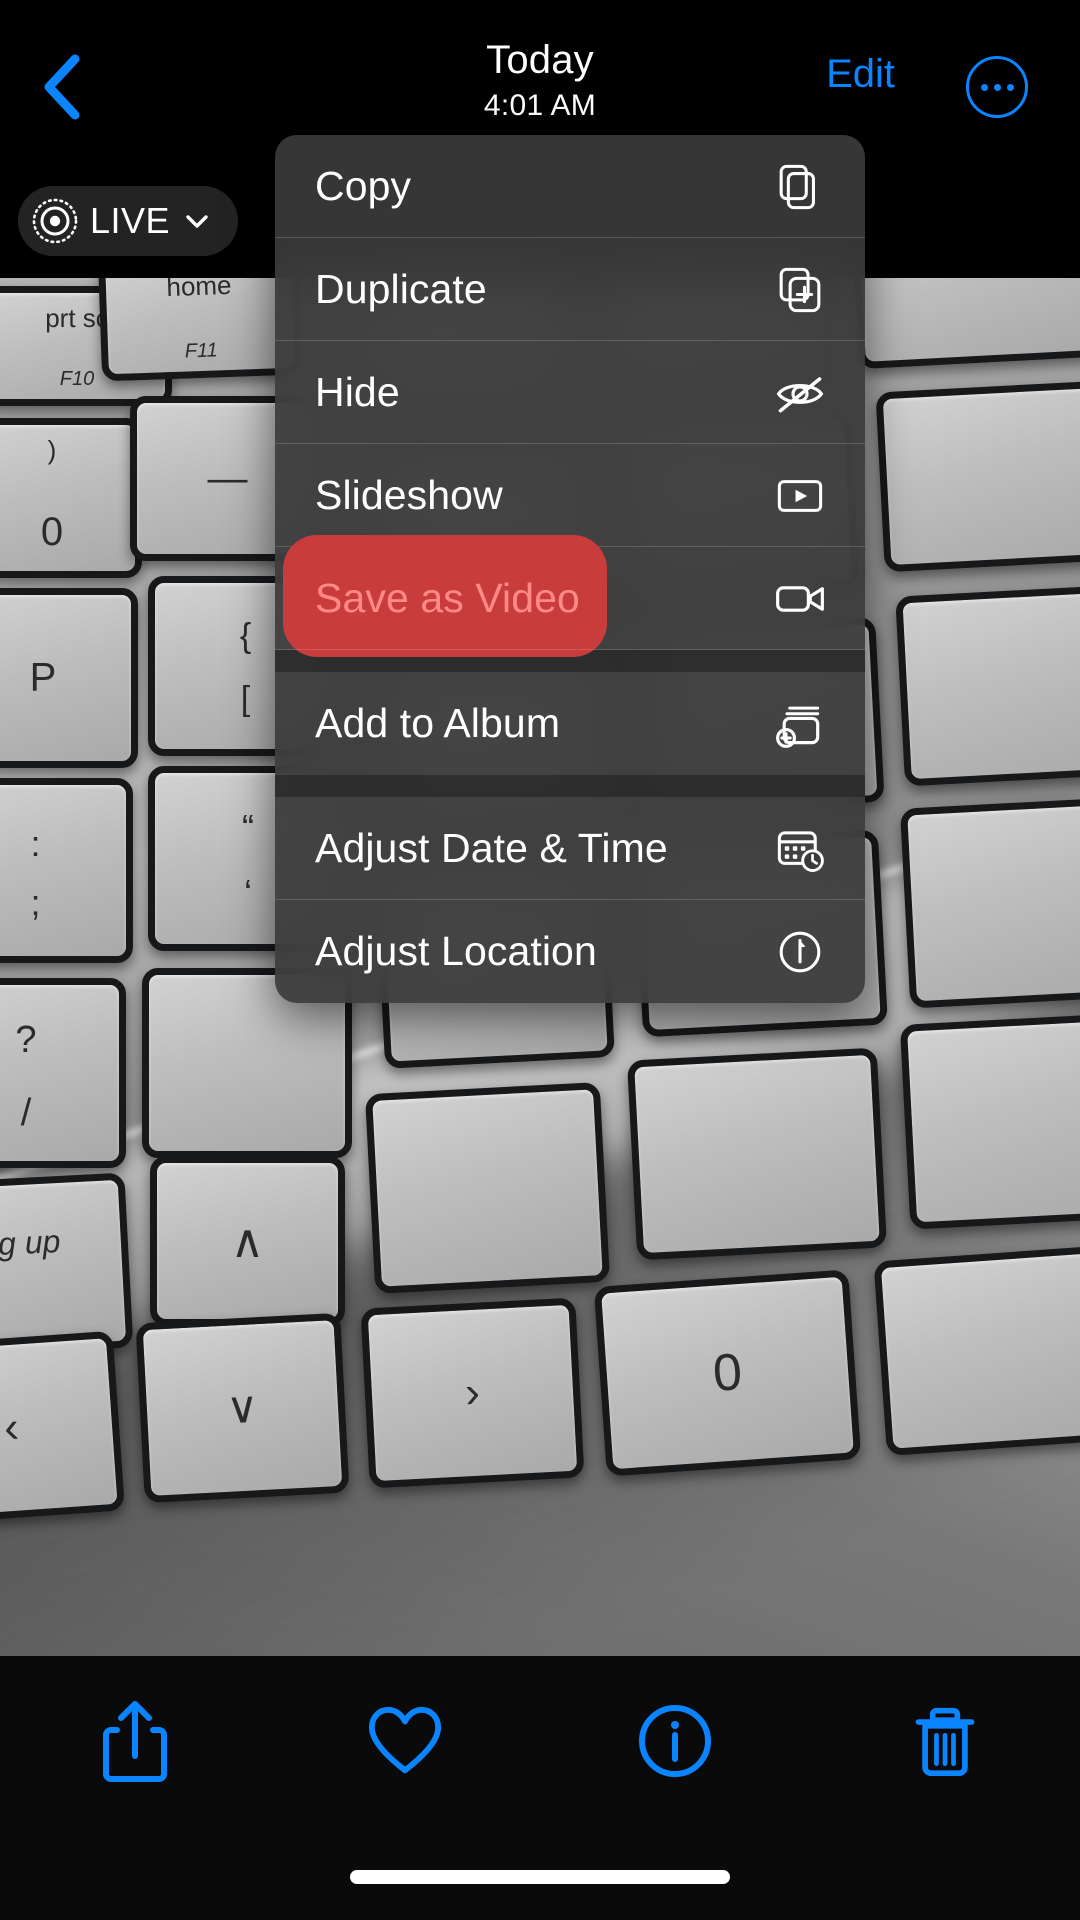 Image resolution: width=1080 pixels, height=1920 pixels. I want to click on key-label-mid: ∨, so click(242, 1408).